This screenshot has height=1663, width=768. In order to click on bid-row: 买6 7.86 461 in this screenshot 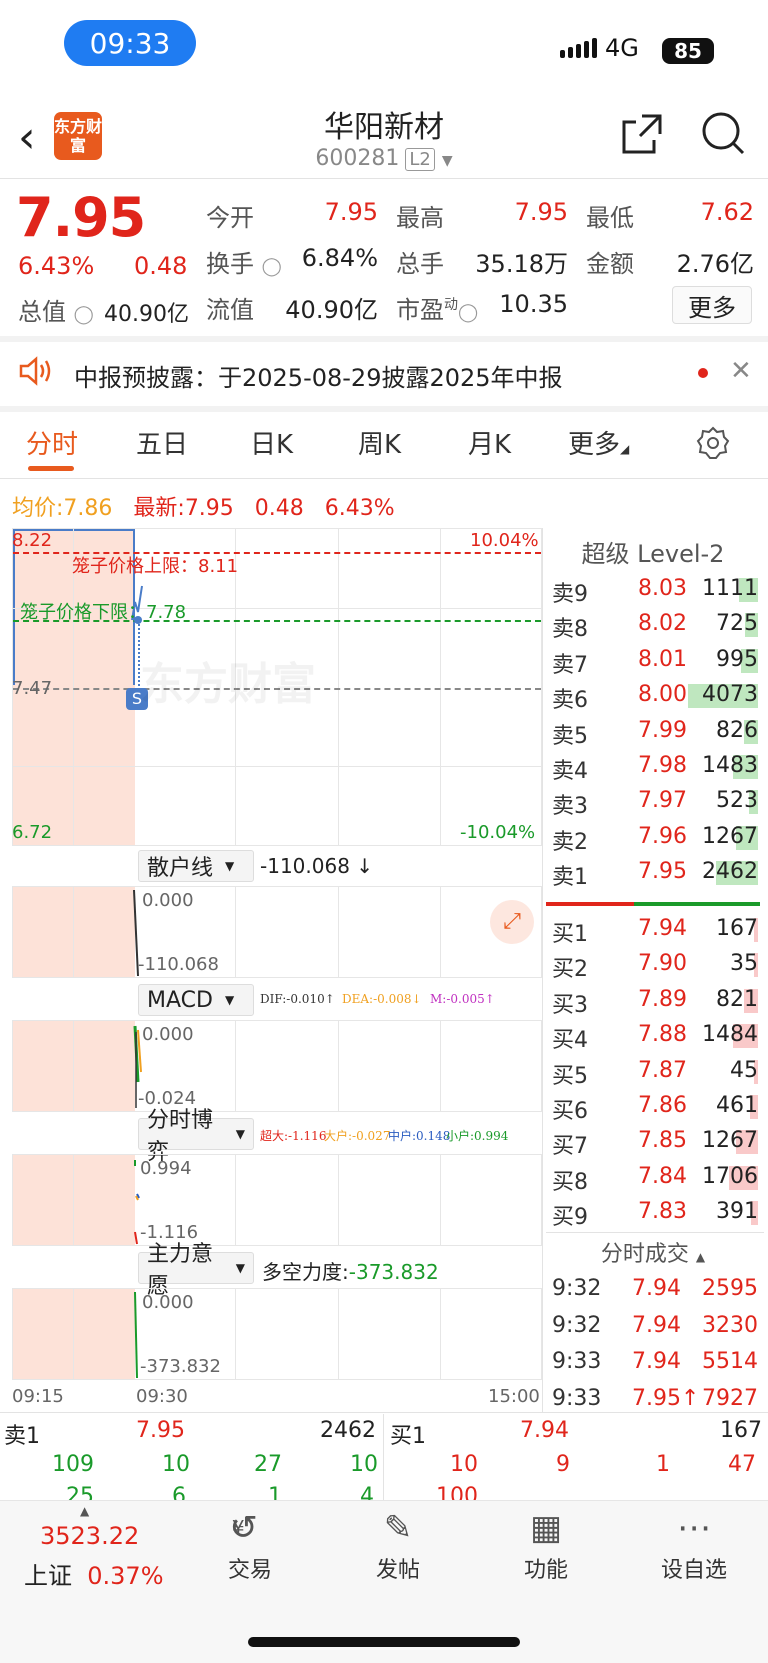, I will do `click(653, 1106)`.